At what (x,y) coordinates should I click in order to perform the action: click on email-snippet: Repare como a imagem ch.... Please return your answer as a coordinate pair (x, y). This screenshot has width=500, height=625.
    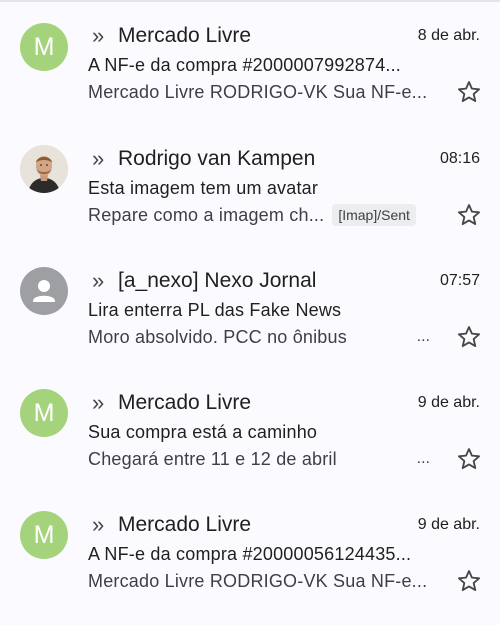
    Looking at the image, I should click on (206, 214).